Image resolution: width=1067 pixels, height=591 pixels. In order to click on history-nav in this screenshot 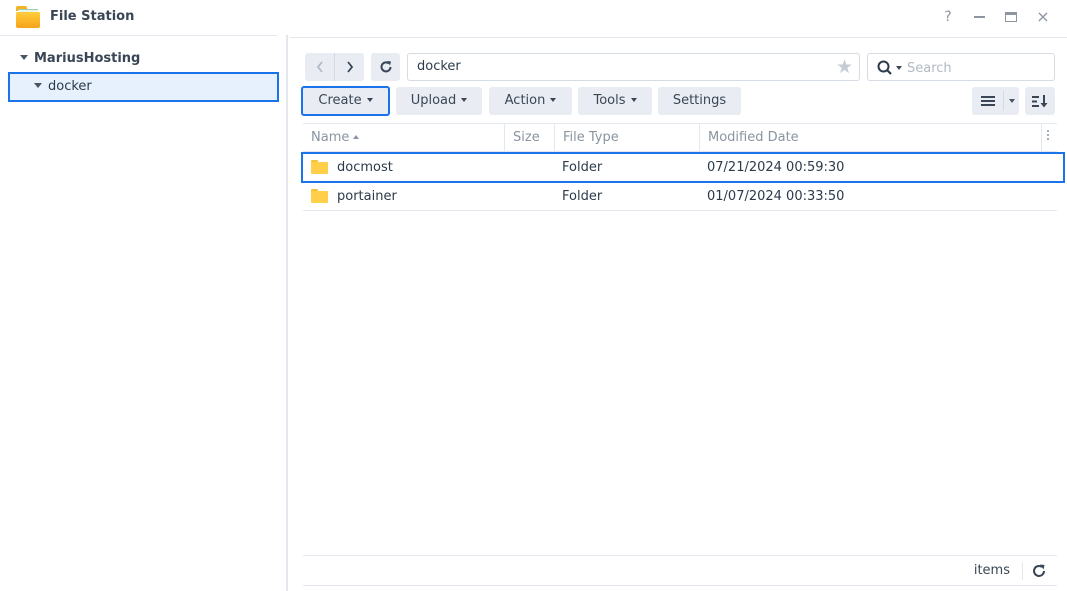, I will do `click(334, 67)`.